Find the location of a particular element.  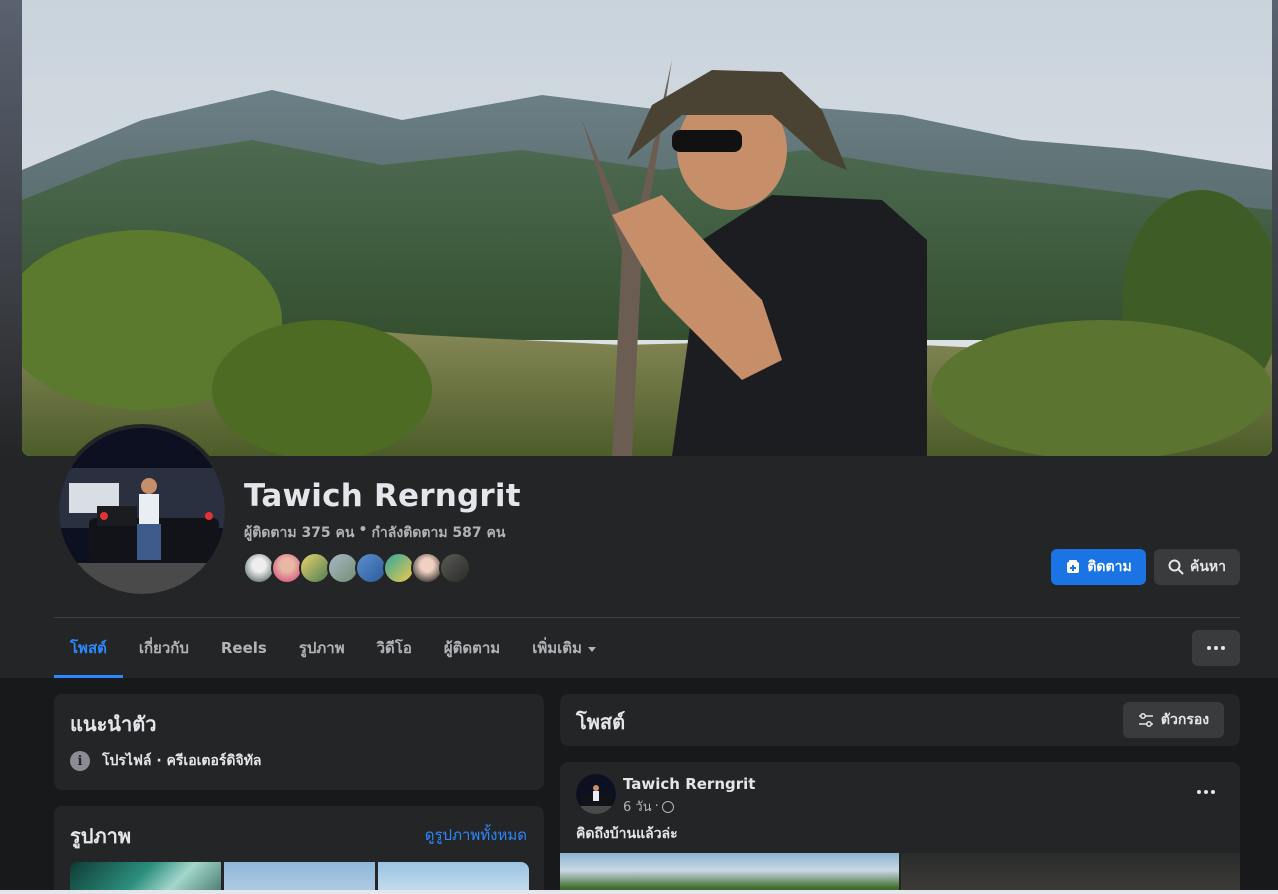

intro-detail: โปรไฟล์ · ครีเอเตอร์ดิจิทัล is located at coordinates (182, 761).